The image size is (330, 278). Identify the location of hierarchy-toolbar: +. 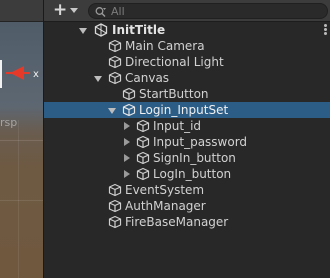
(187, 11).